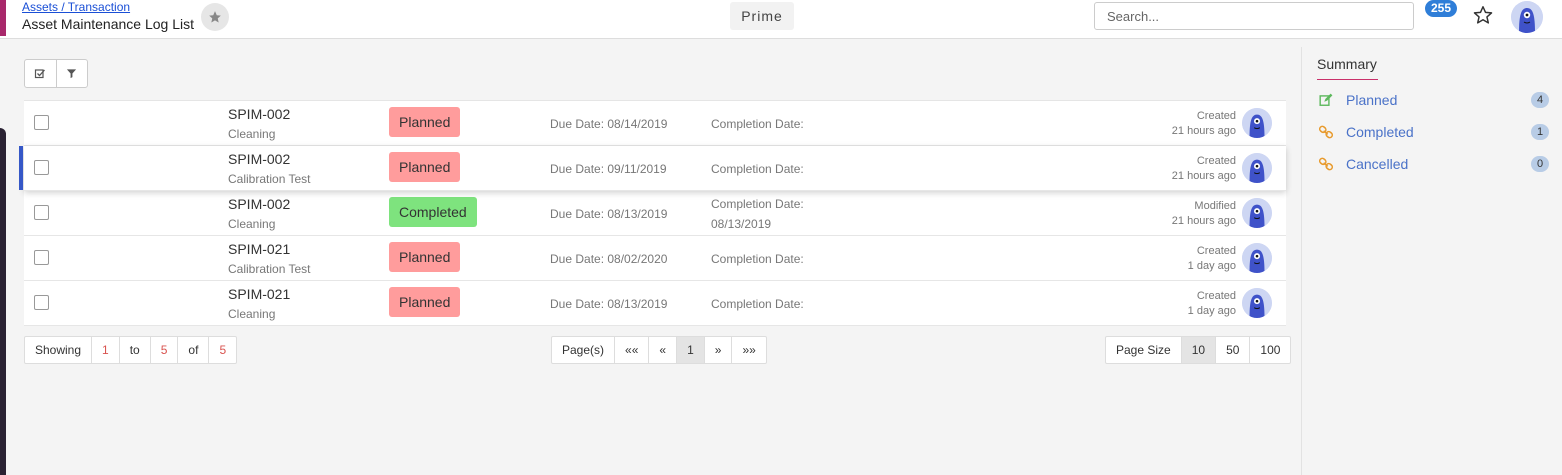 The width and height of the screenshot is (1562, 475). What do you see at coordinates (609, 124) in the screenshot?
I see `due-date: Due Date: 08/14/2019` at bounding box center [609, 124].